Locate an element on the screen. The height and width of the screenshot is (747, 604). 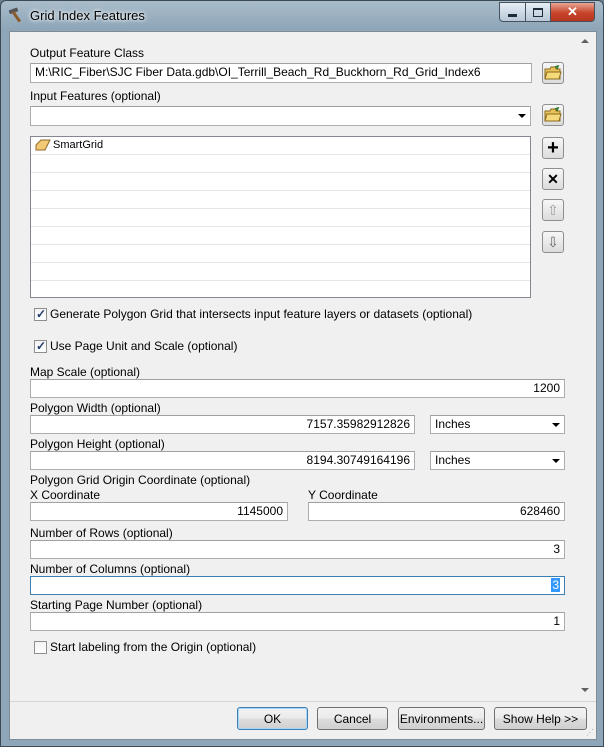
vertical-scrollbar is located at coordinates (585, 365).